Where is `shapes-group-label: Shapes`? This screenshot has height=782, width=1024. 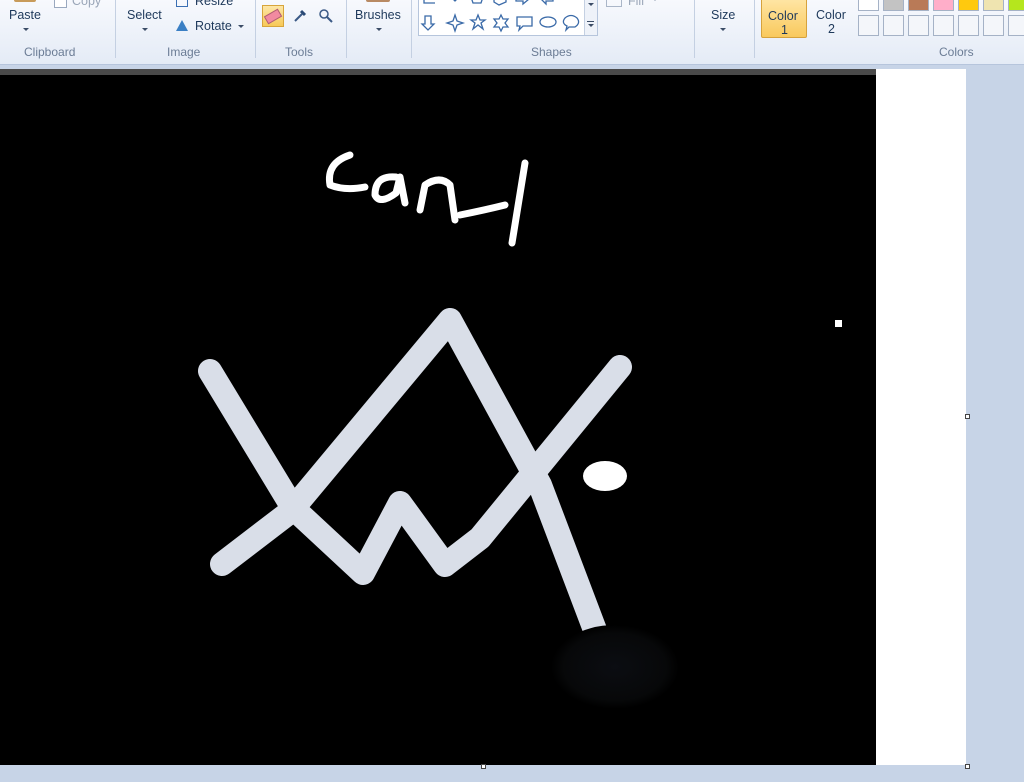 shapes-group-label: Shapes is located at coordinates (551, 52).